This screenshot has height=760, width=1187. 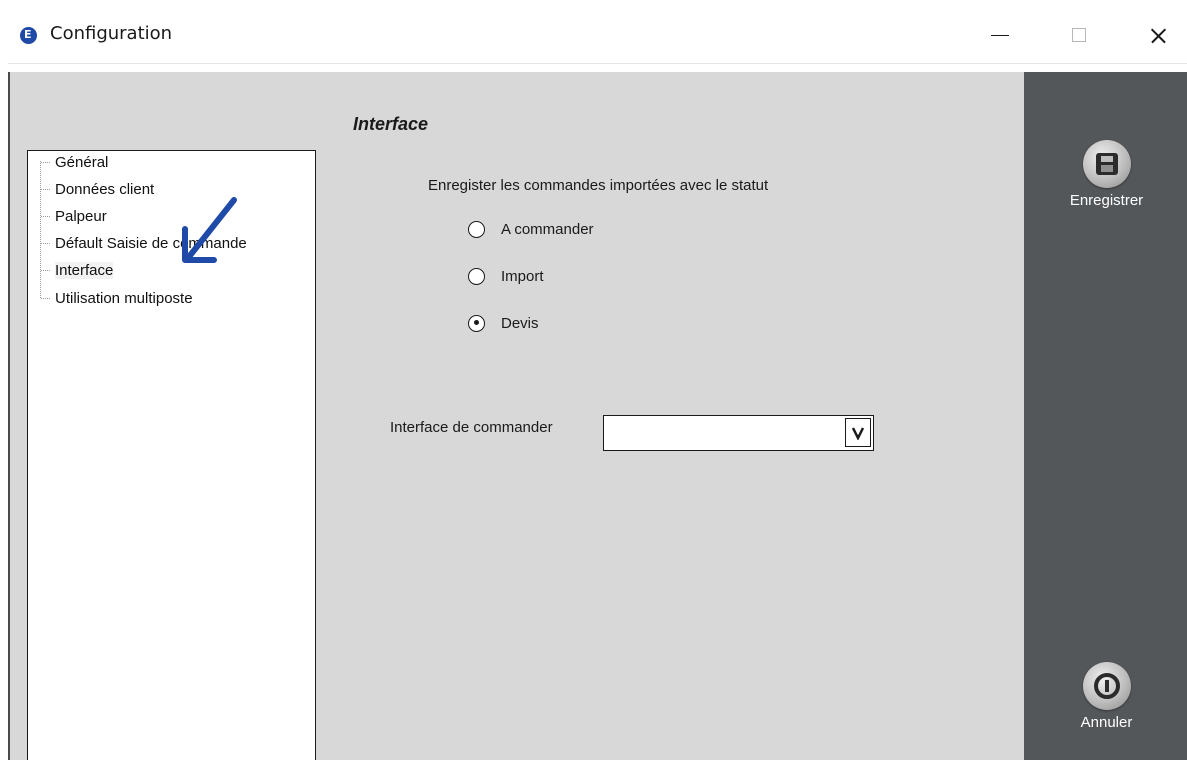 I want to click on radio-label: Import, so click(x=522, y=276).